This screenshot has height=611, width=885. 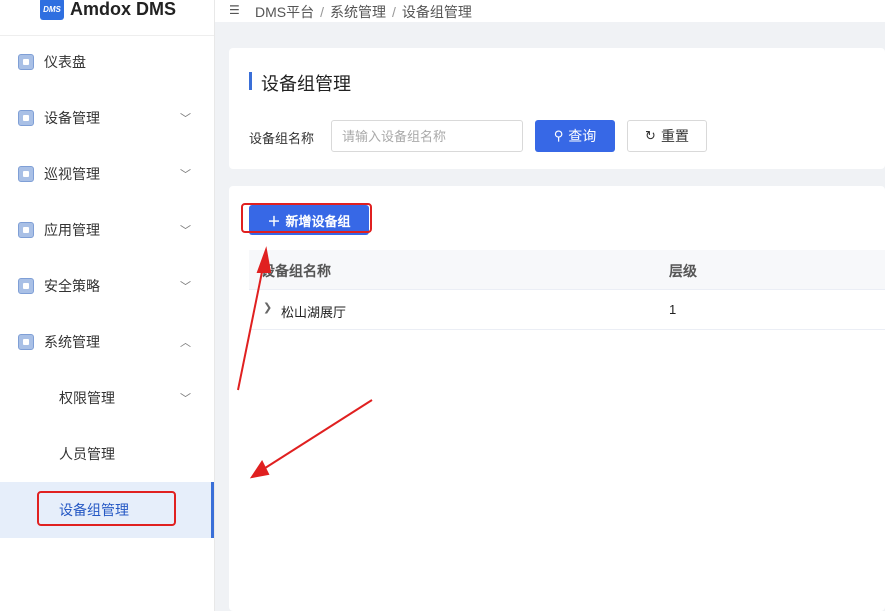 I want to click on sidebar-item-security-policy: 安全策略 ﹀, so click(x=107, y=286).